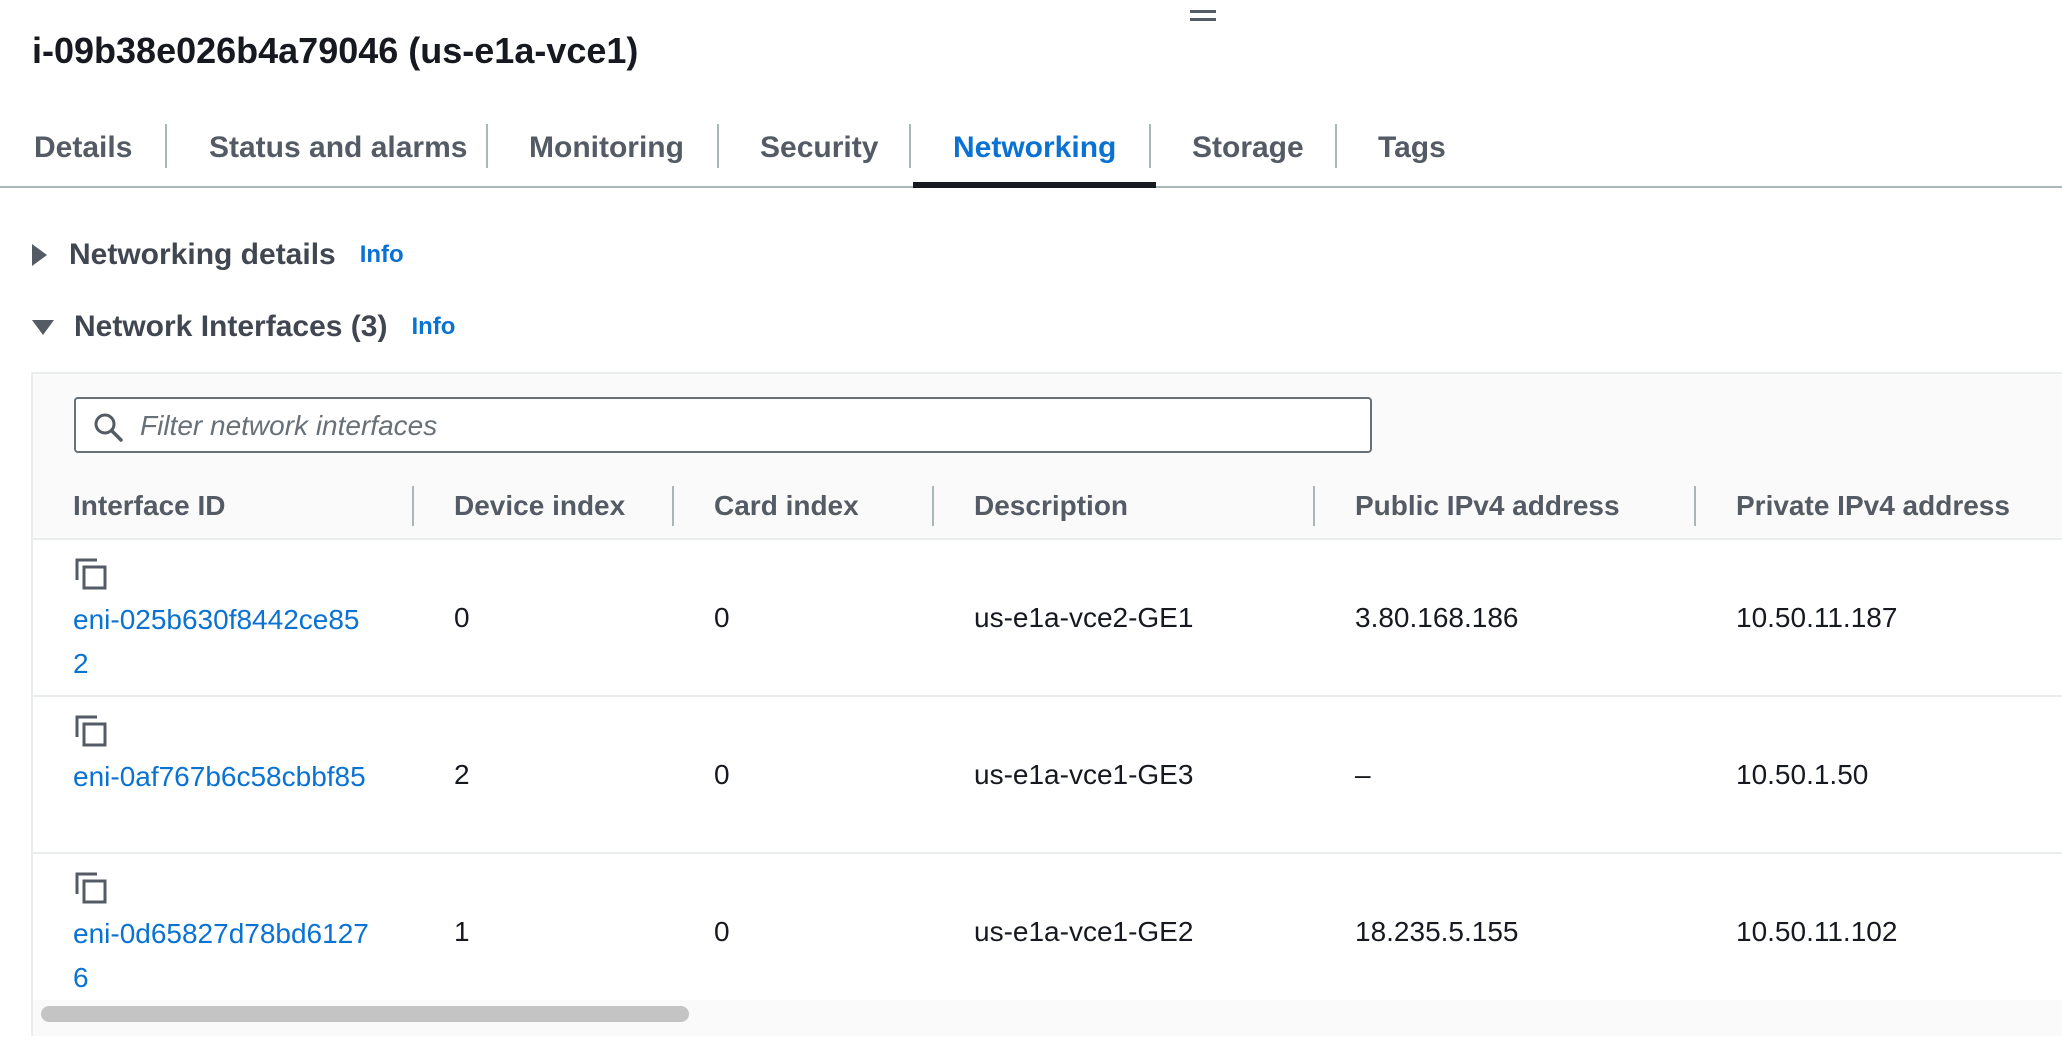  What do you see at coordinates (544, 618) in the screenshot?
I see `device-index-cell: 0` at bounding box center [544, 618].